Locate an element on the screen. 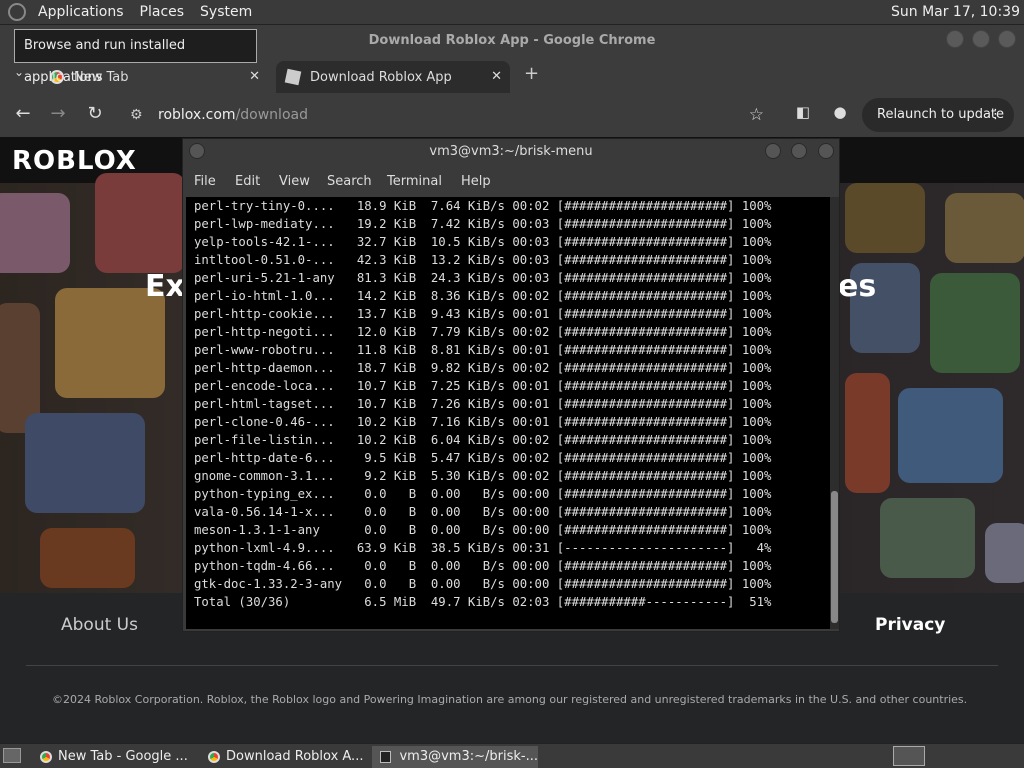 This screenshot has width=1024, height=768. minimize-button is located at coordinates (955, 39).